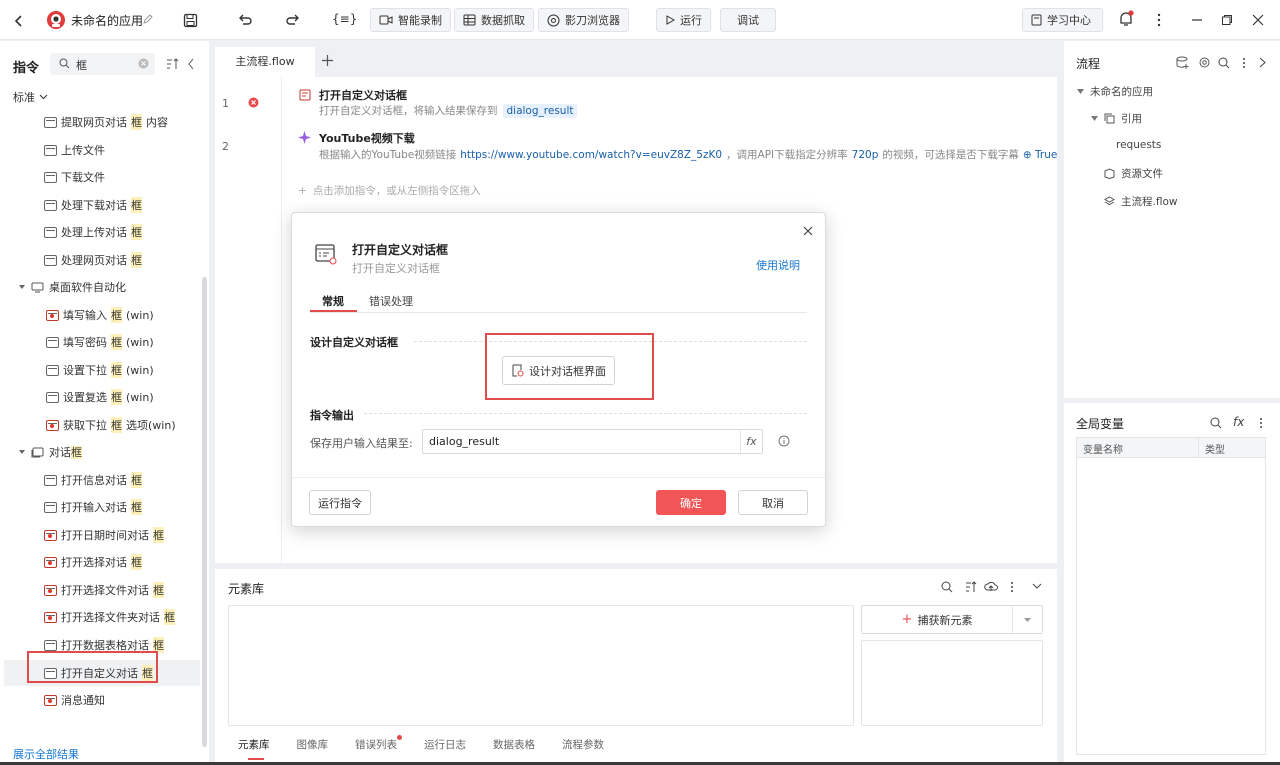 Image resolution: width=1280 pixels, height=765 pixels. I want to click on command-item-fill-password: 填写密码框 (win), so click(100, 342).